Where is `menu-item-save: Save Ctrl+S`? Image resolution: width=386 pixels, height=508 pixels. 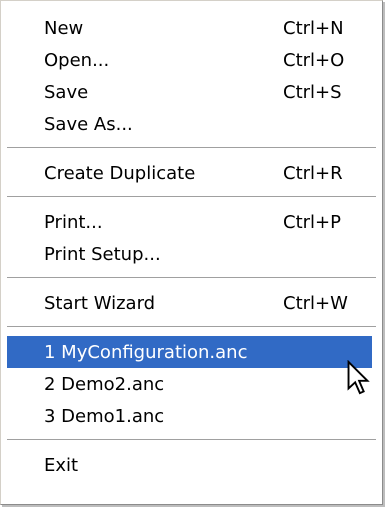 menu-item-save: Save Ctrl+S is located at coordinates (189, 92).